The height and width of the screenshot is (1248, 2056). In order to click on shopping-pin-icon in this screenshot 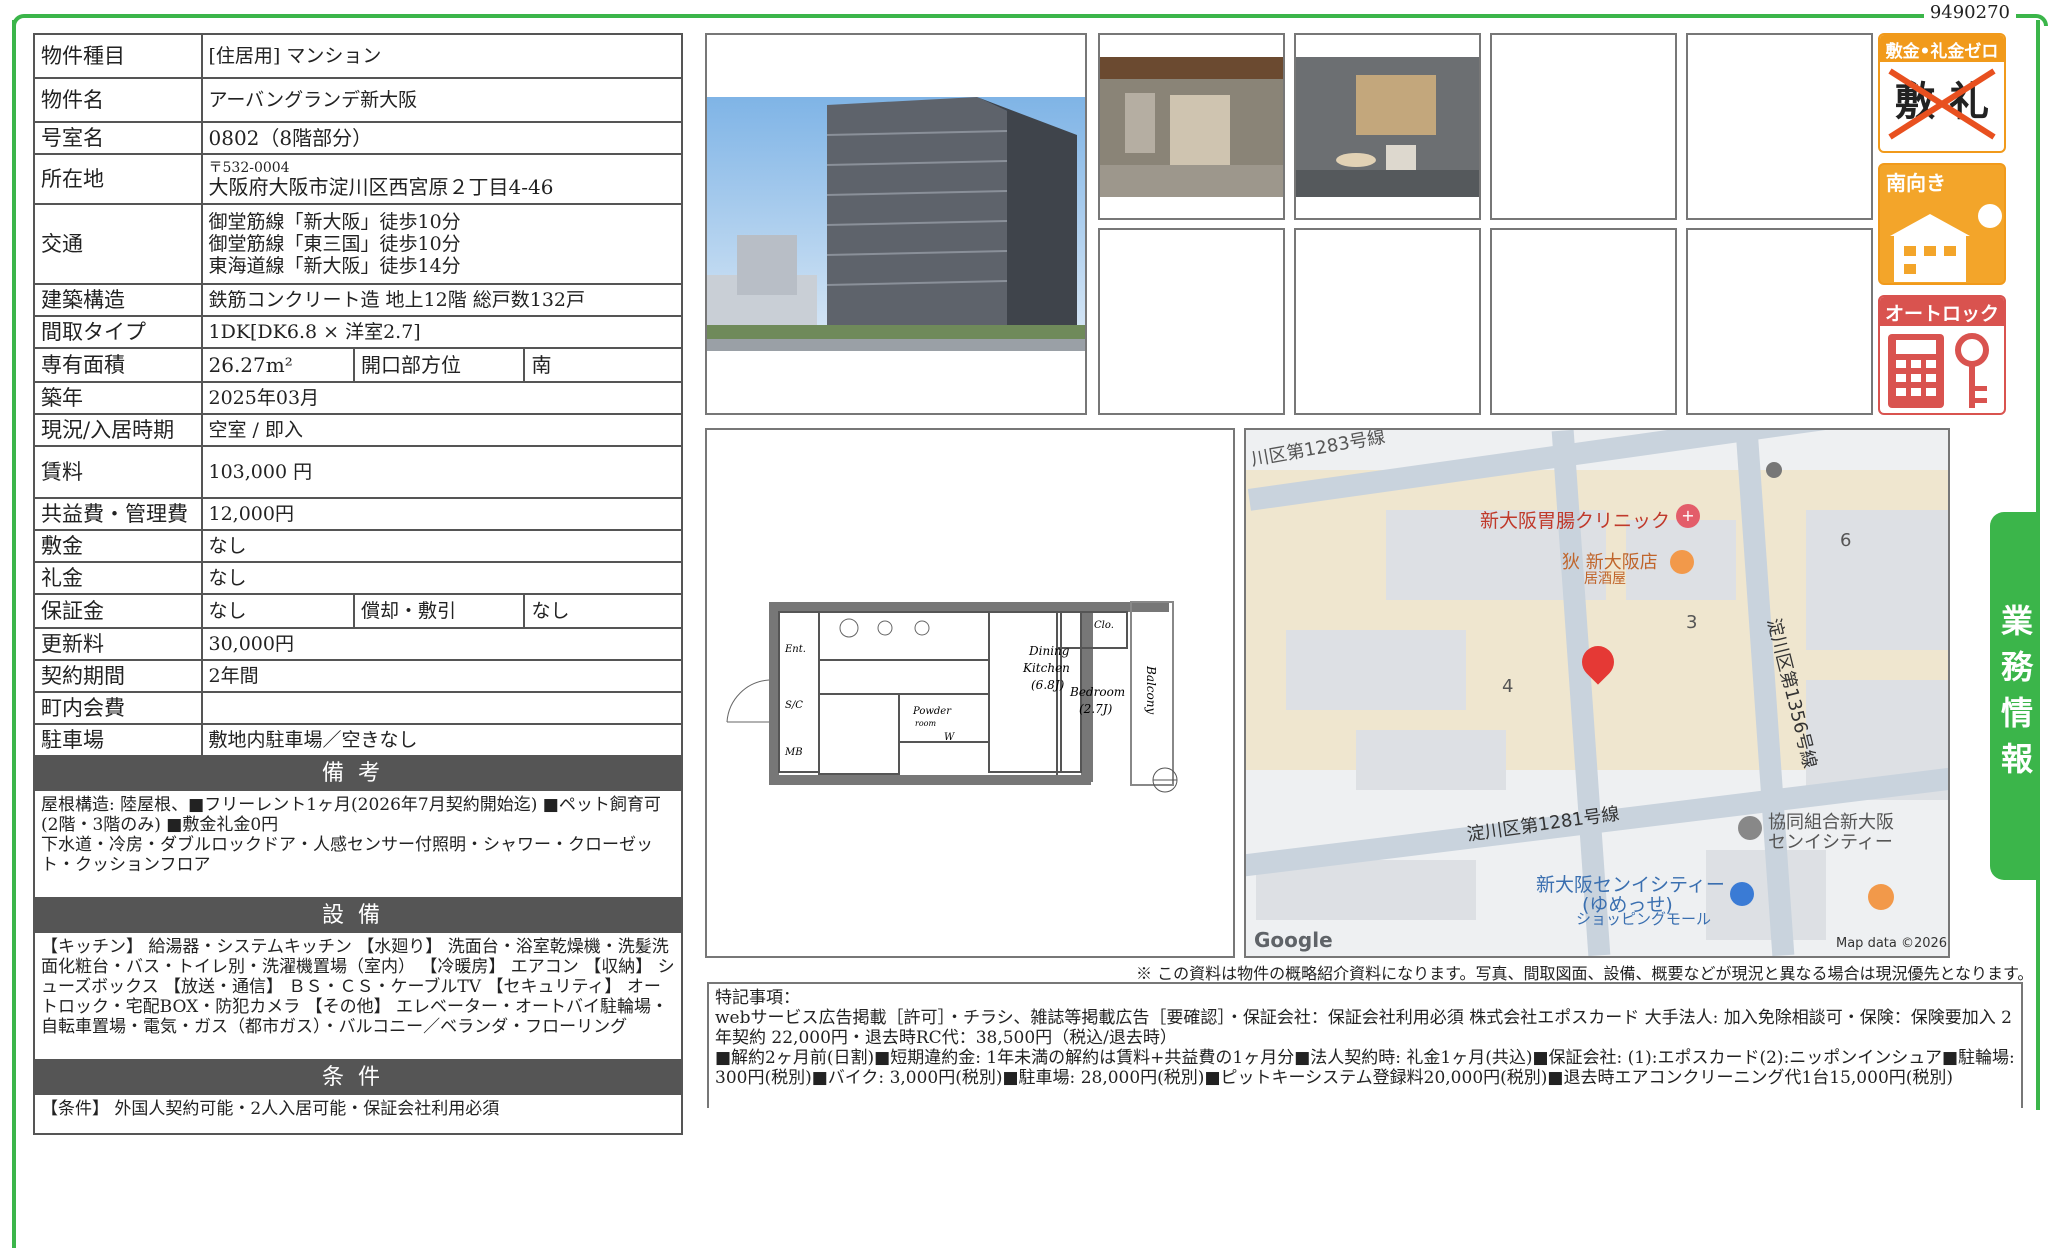, I will do `click(1742, 894)`.